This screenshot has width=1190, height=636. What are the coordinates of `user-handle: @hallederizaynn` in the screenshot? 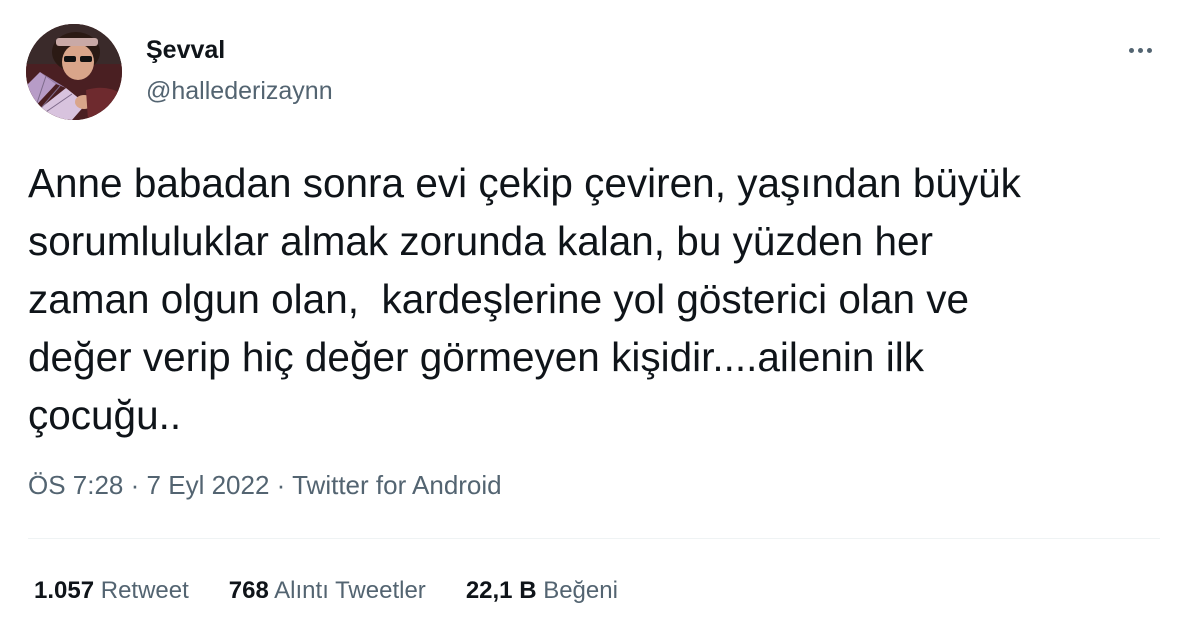 It's located at (239, 91).